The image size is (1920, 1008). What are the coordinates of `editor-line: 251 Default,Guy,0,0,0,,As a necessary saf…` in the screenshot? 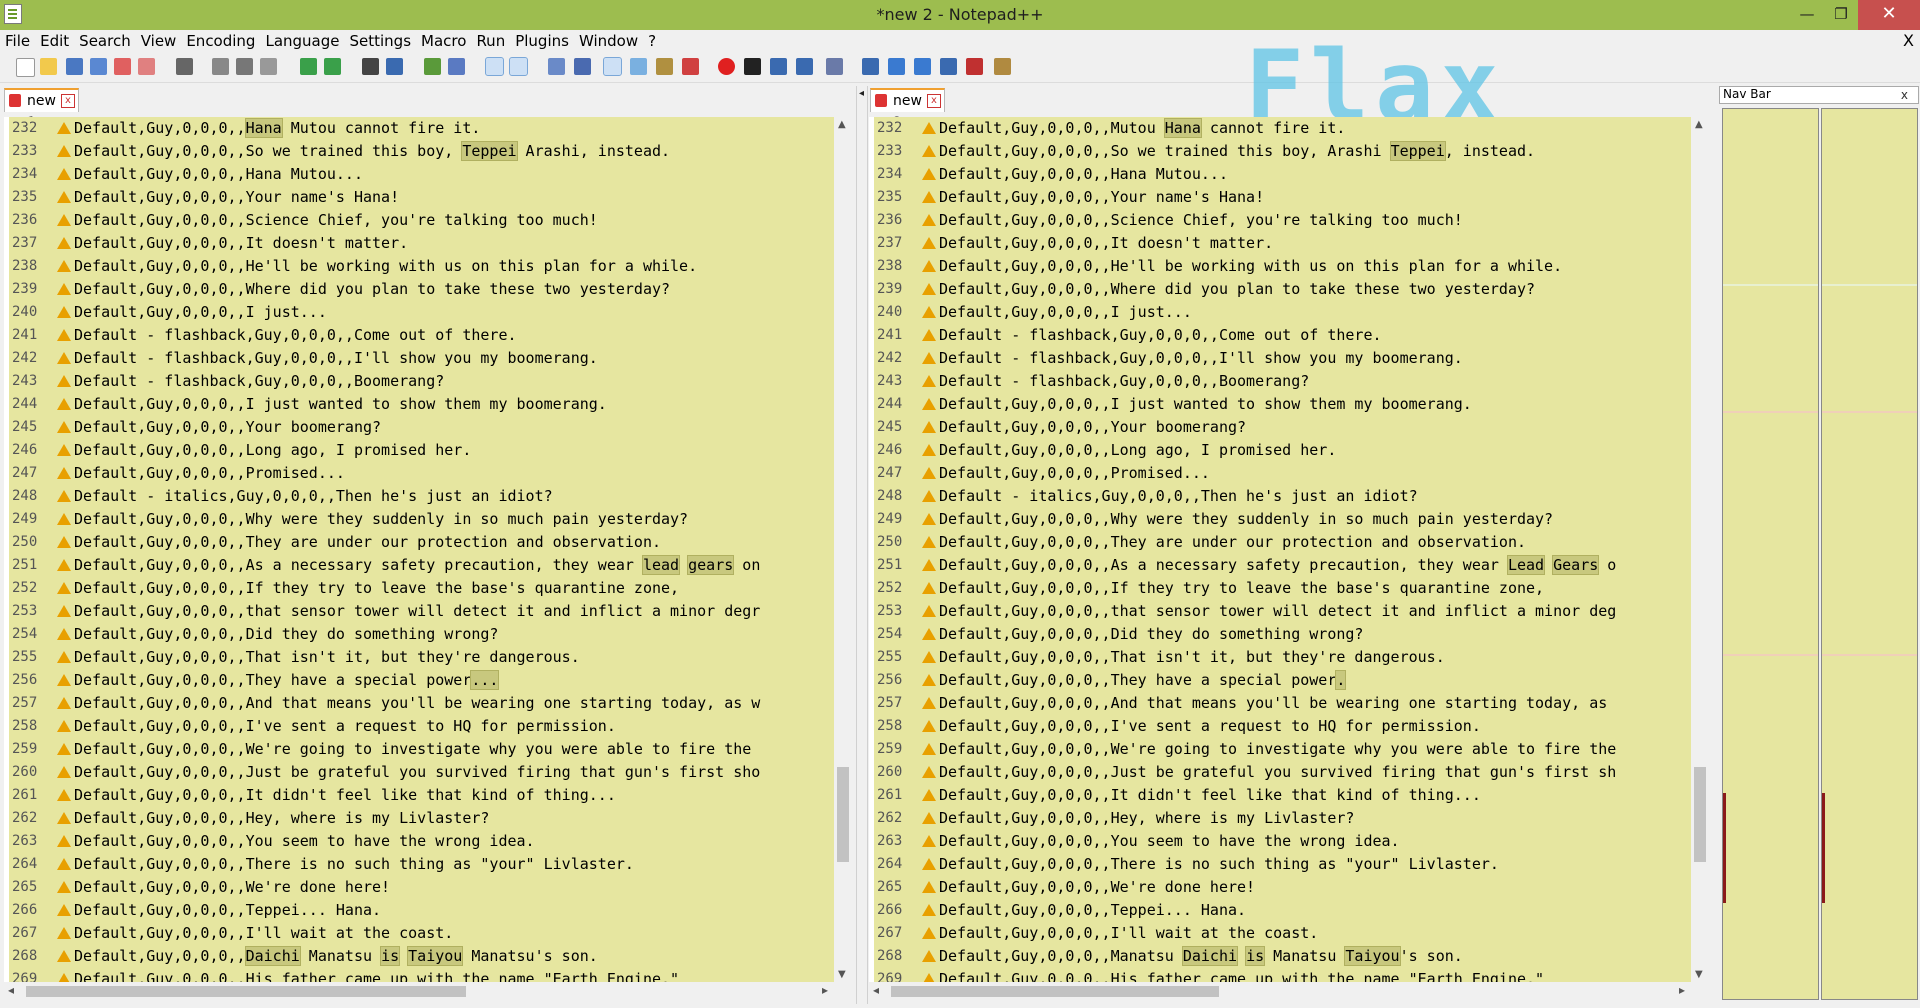 It's located at (419, 565).